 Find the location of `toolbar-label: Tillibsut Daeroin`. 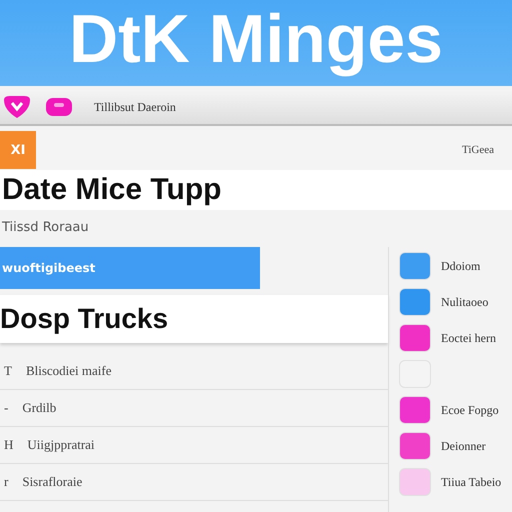

toolbar-label: Tillibsut Daeroin is located at coordinates (135, 107).